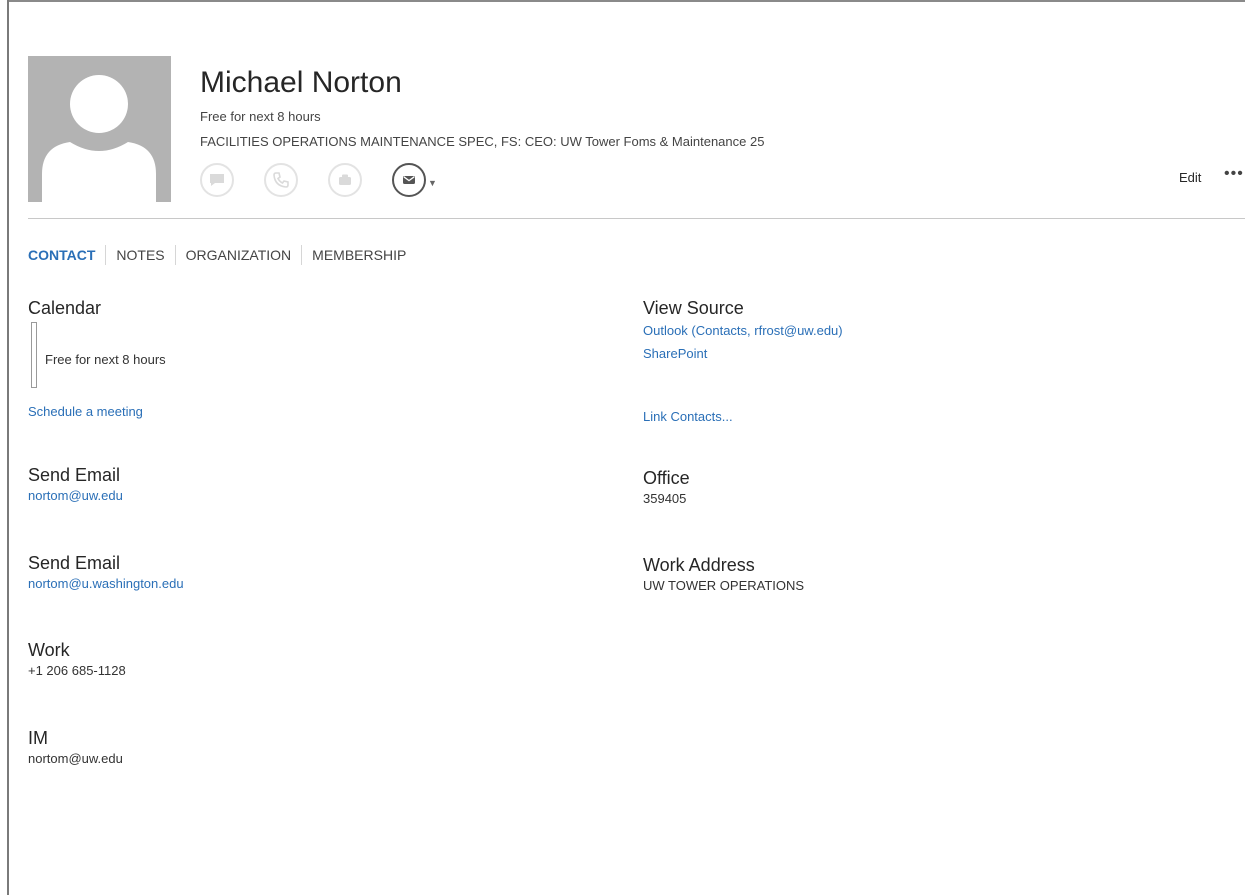 The height and width of the screenshot is (895, 1245). I want to click on office-value: 359405, so click(665, 498).